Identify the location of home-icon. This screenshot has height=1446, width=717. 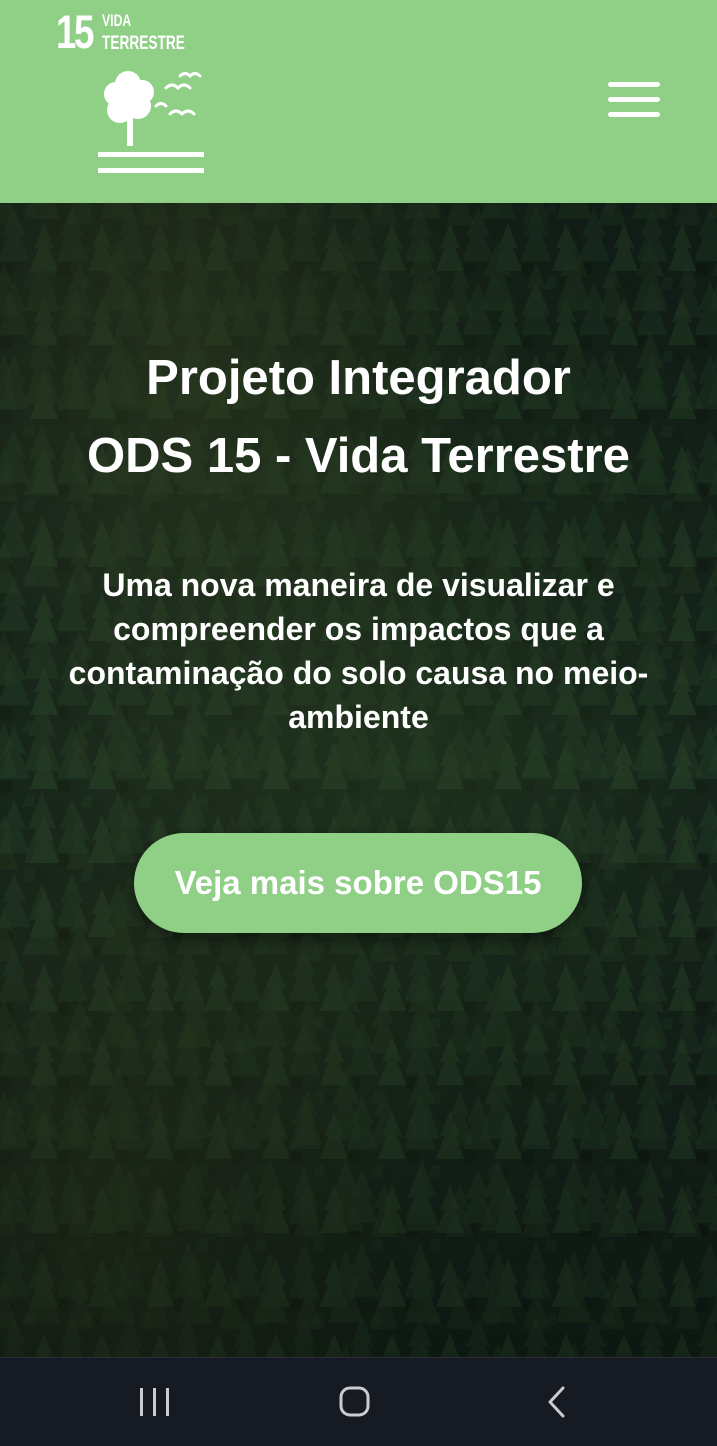
(354, 1401).